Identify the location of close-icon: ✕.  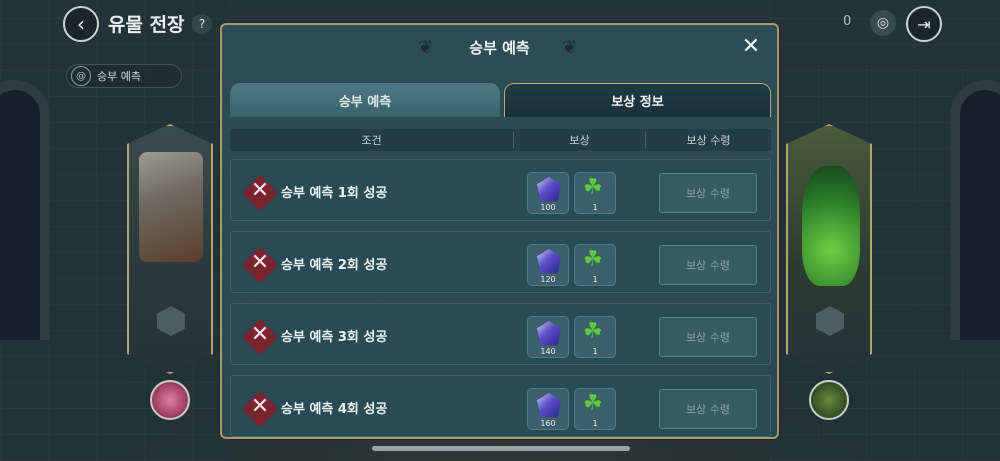
(751, 47).